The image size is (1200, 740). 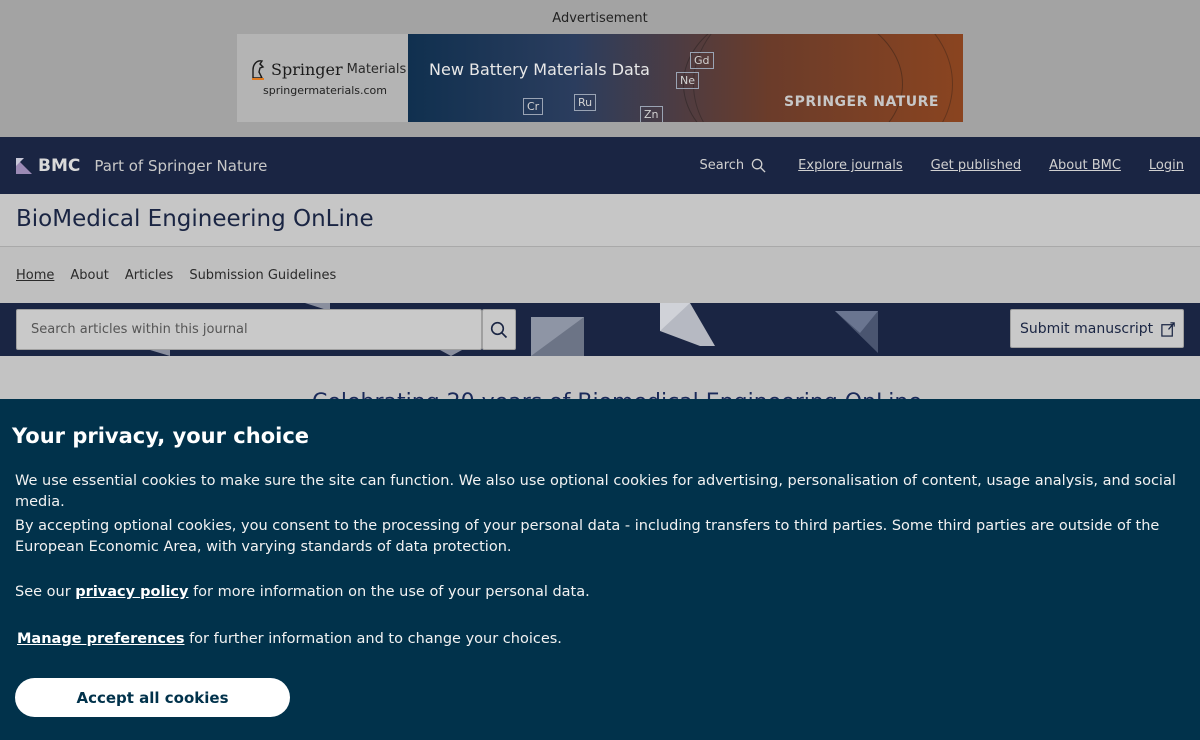 I want to click on ad-element-chip: Cr, so click(x=533, y=106).